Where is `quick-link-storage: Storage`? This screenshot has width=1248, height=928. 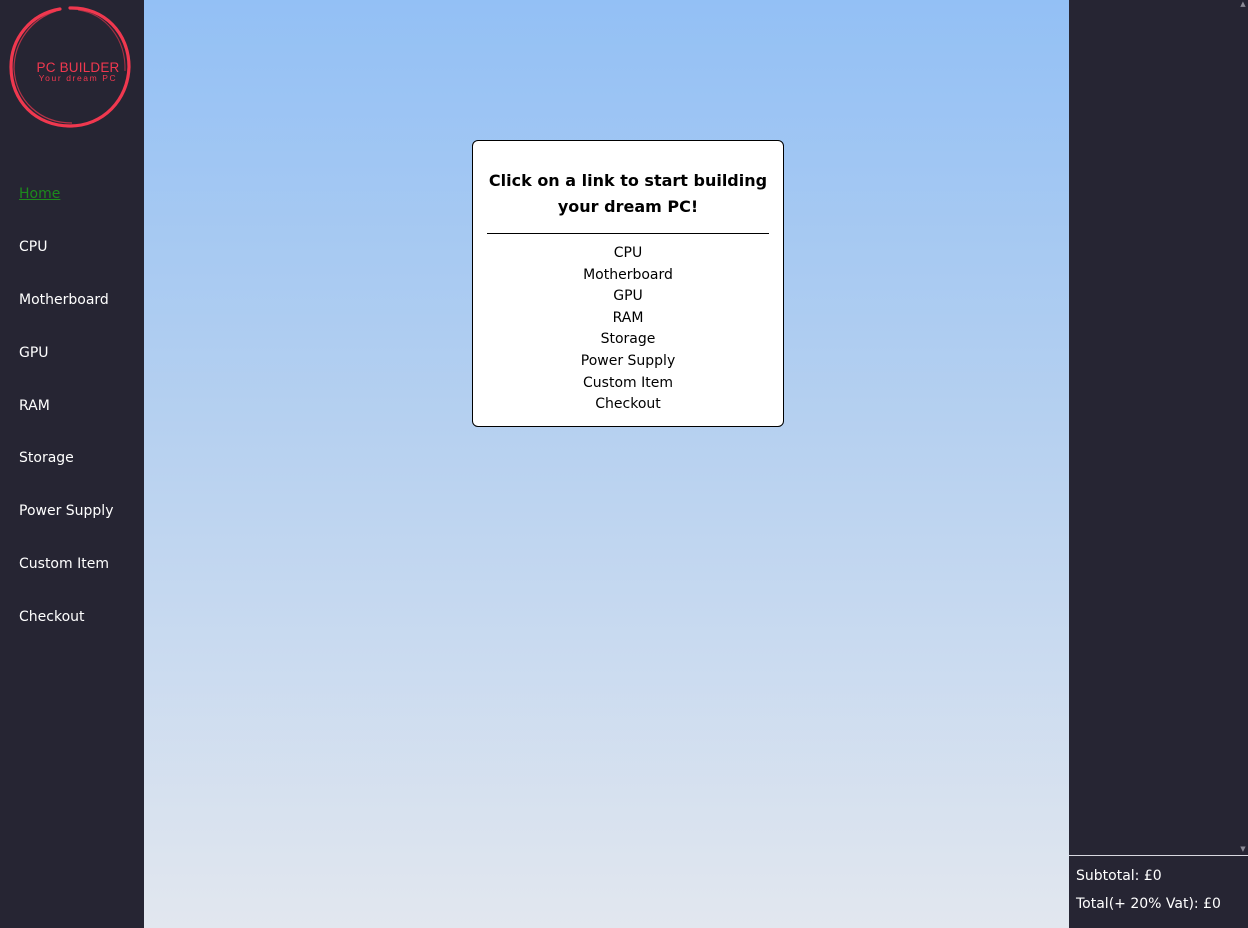 quick-link-storage: Storage is located at coordinates (628, 340).